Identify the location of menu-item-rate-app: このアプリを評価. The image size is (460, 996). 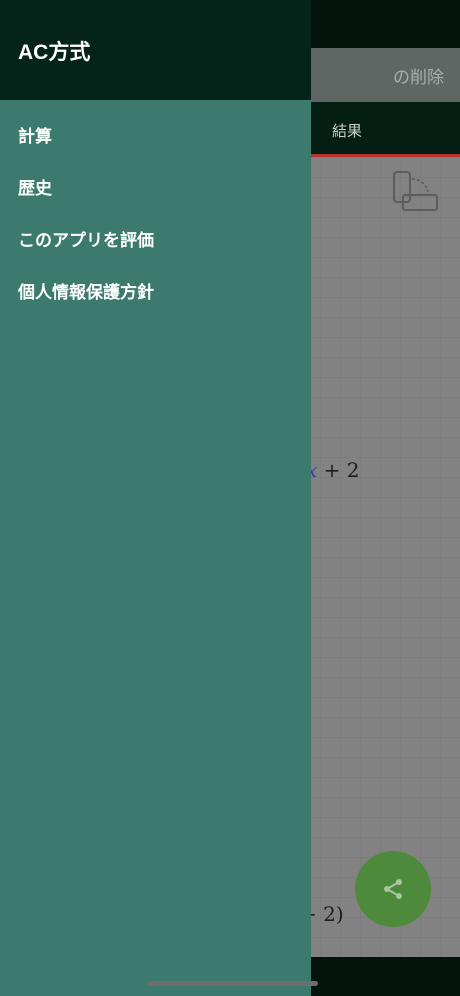
(155, 238).